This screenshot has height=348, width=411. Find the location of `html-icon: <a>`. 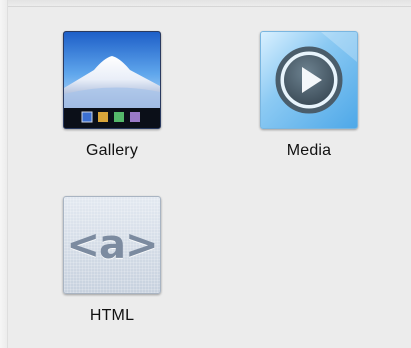

html-icon: <a> is located at coordinates (112, 245).